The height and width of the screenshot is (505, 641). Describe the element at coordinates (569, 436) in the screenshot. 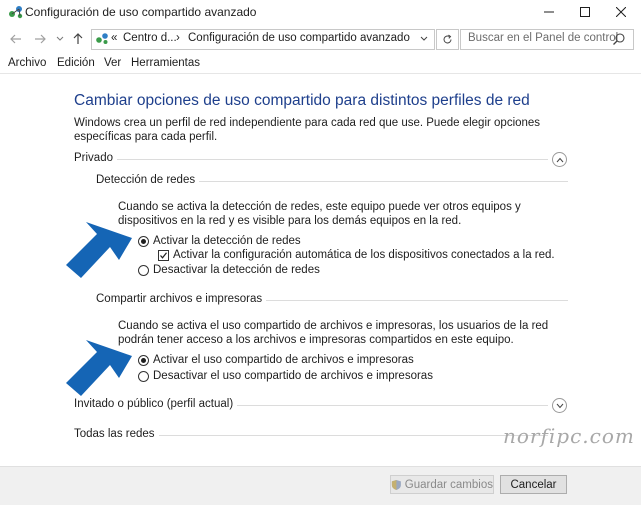

I see `watermark: norfipc.com` at that location.